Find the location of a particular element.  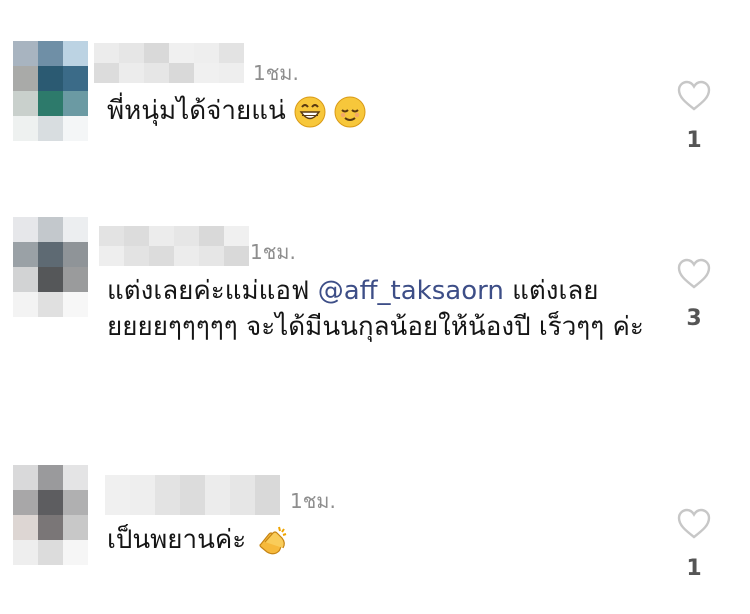

comment-text-body: เป็นพยานค่ะ is located at coordinates (177, 540).